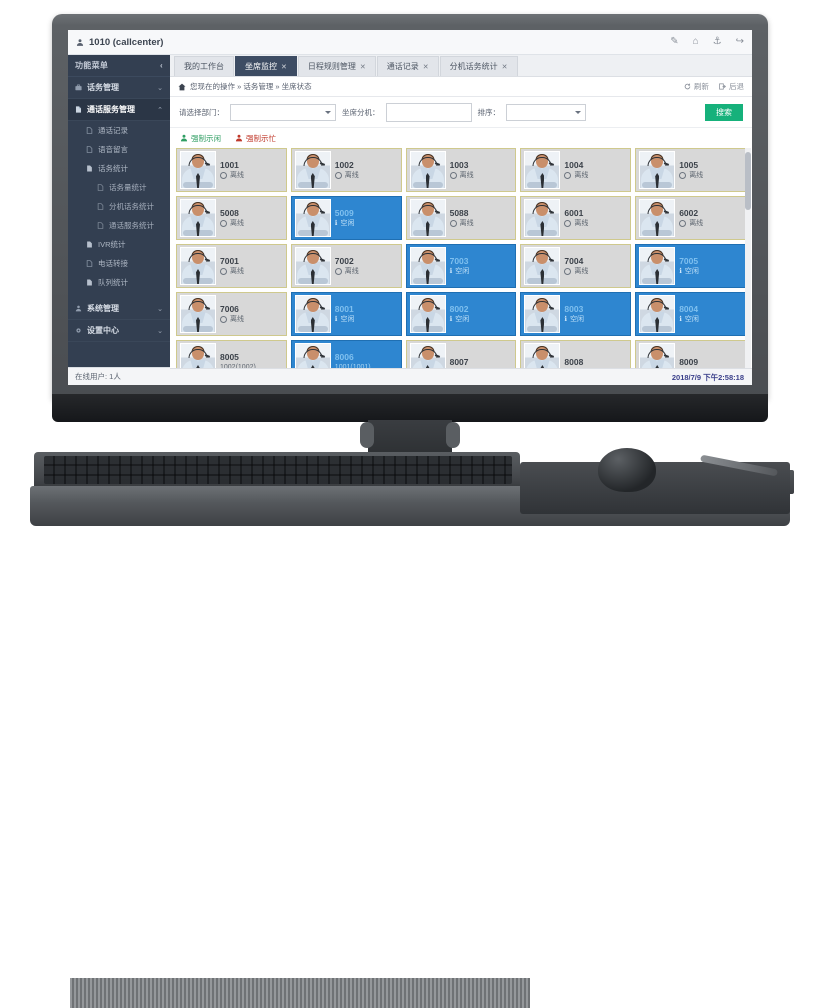 The width and height of the screenshot is (820, 1008). I want to click on sidebar-item-call-volume-stats: 话务量统计, so click(119, 187).